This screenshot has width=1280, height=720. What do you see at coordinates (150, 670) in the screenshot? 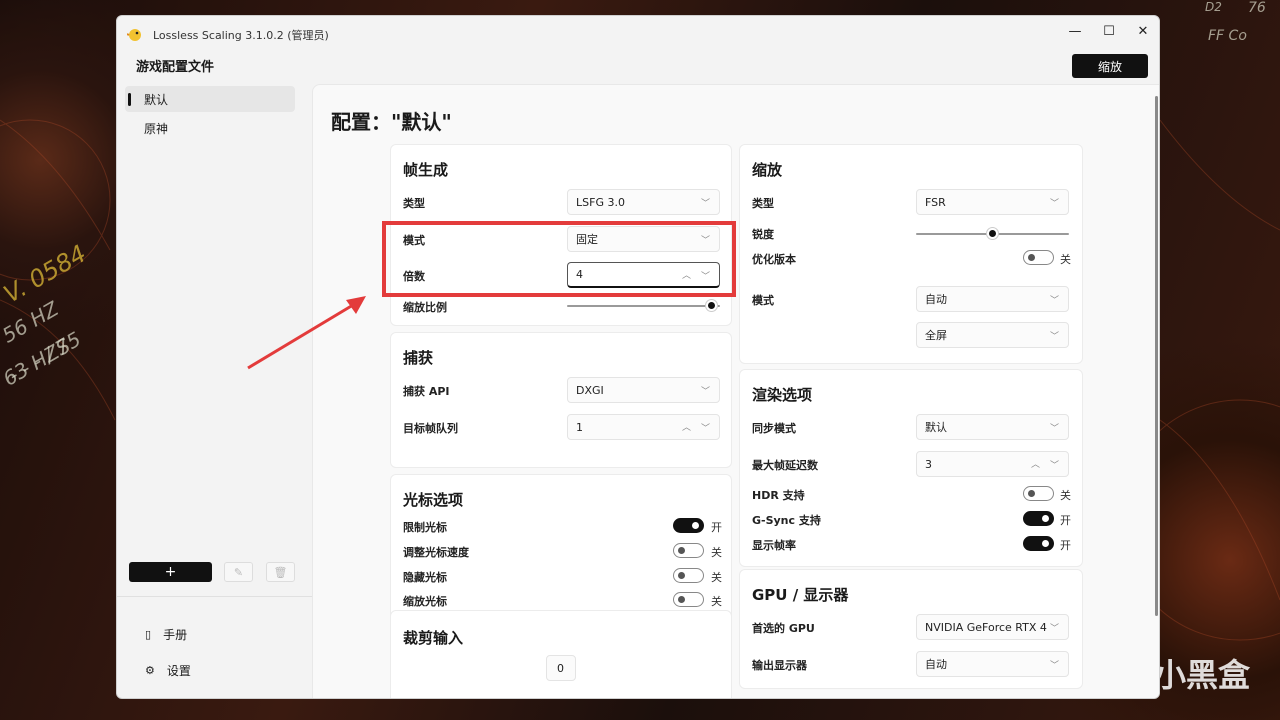
I see `gear-icon: ⚙` at bounding box center [150, 670].